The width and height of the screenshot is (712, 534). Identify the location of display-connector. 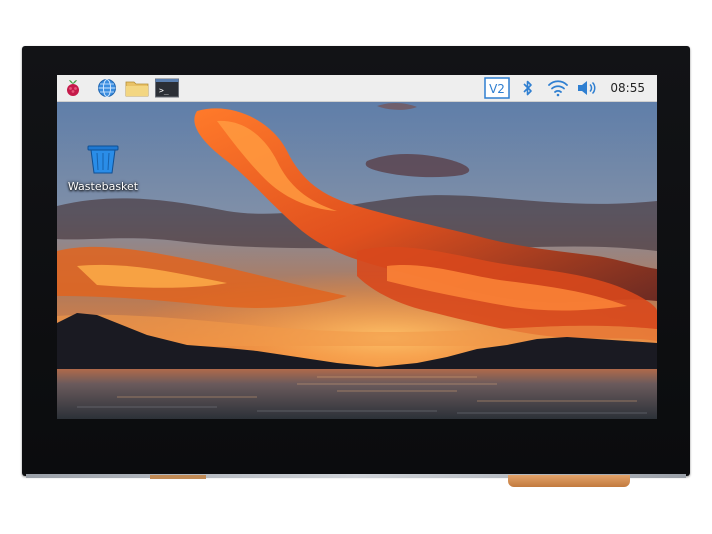
(178, 477).